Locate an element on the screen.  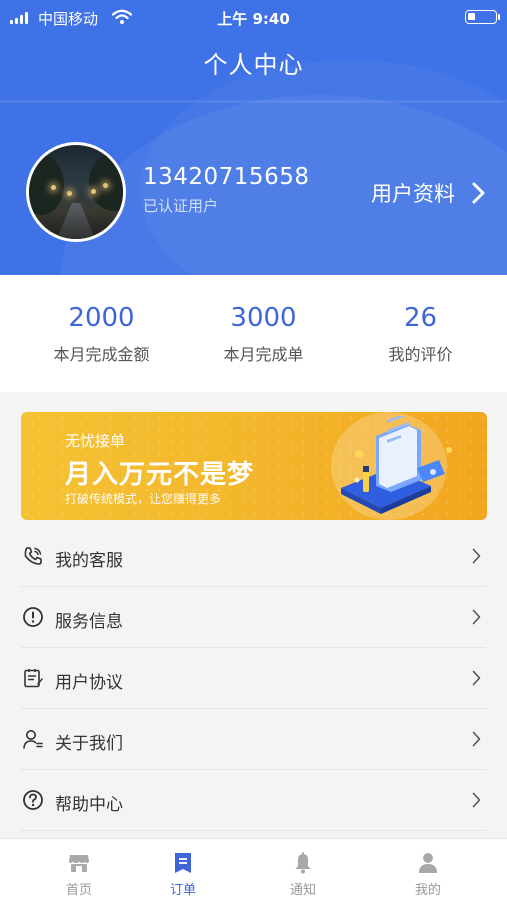
person-icon is located at coordinates (428, 863).